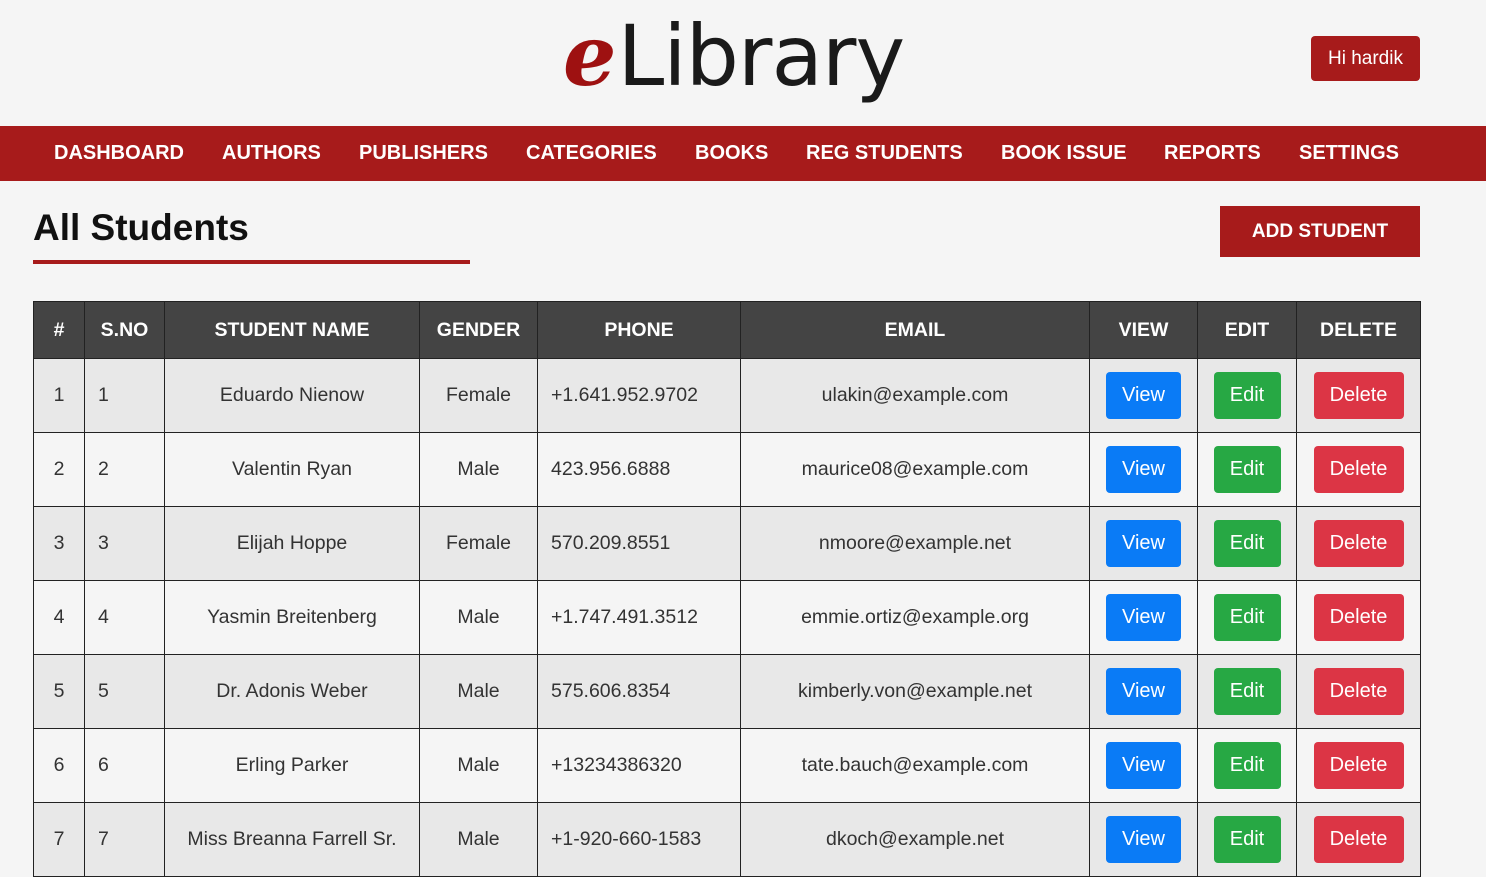 The width and height of the screenshot is (1486, 877). I want to click on cell-sno: 2, so click(124, 469).